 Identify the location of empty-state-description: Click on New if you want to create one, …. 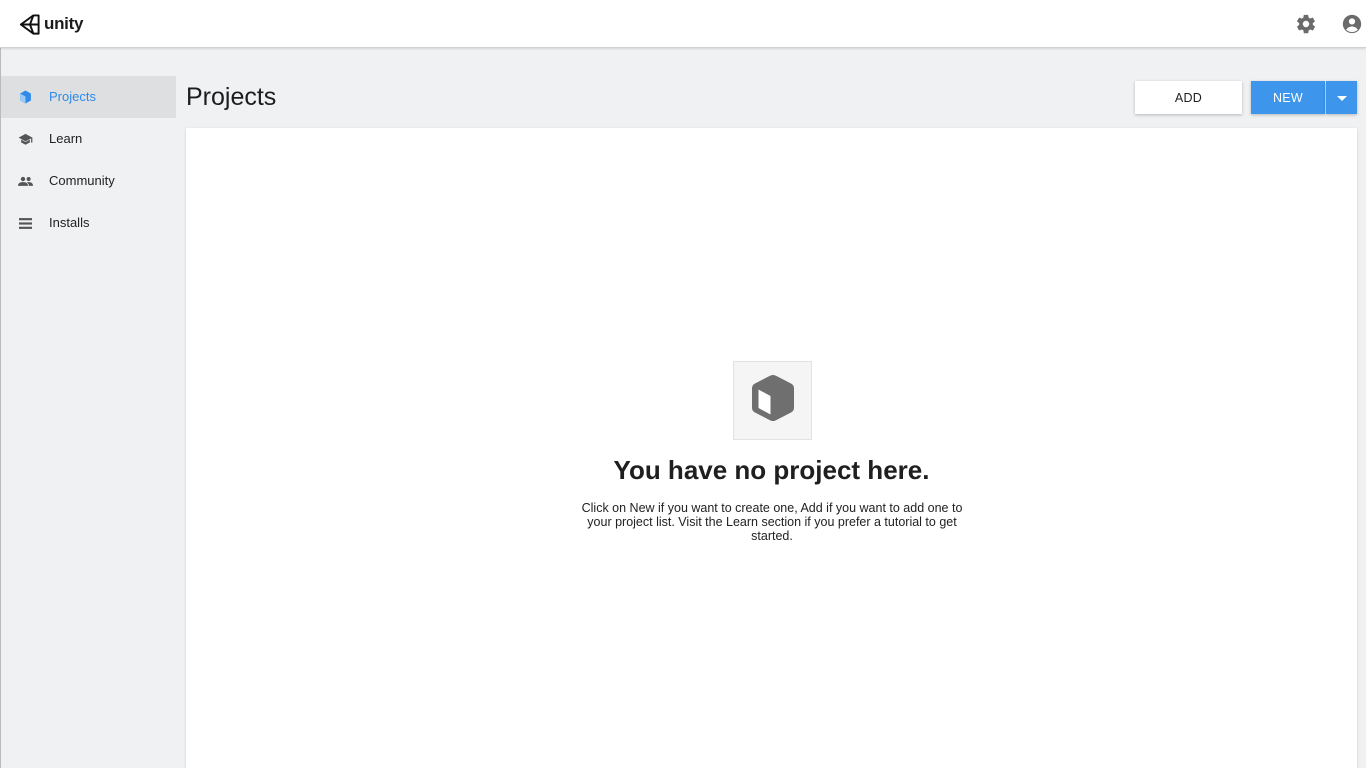
(772, 522).